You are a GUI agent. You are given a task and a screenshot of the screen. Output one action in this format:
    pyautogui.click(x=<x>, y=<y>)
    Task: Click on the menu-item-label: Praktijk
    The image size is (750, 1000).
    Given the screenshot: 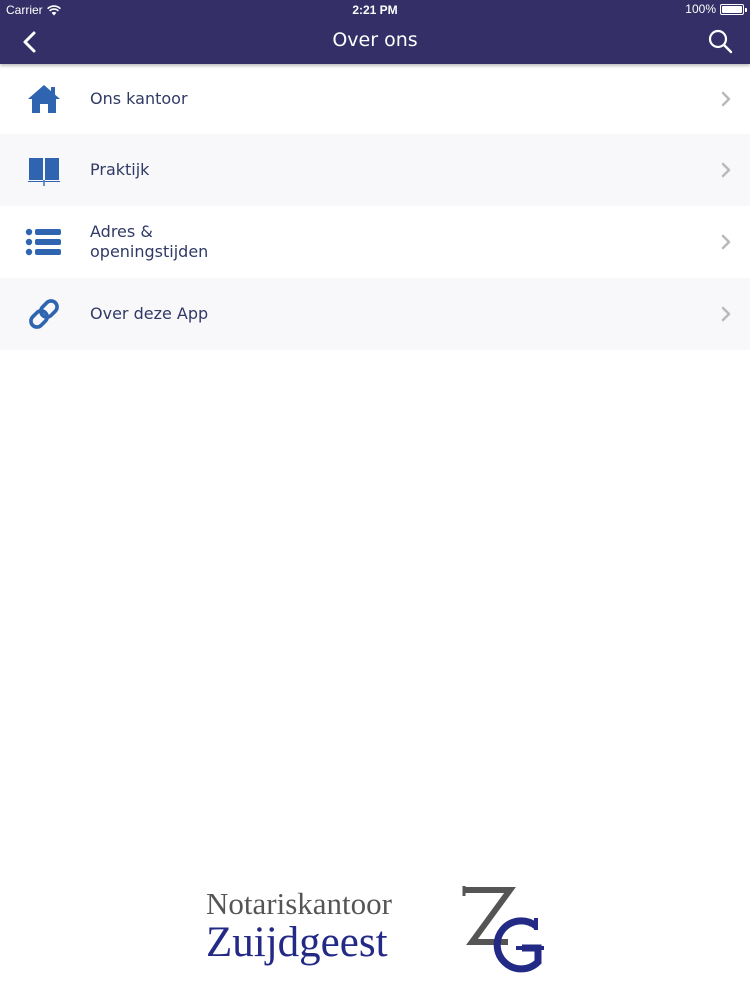 What is the action you would take?
    pyautogui.click(x=120, y=169)
    